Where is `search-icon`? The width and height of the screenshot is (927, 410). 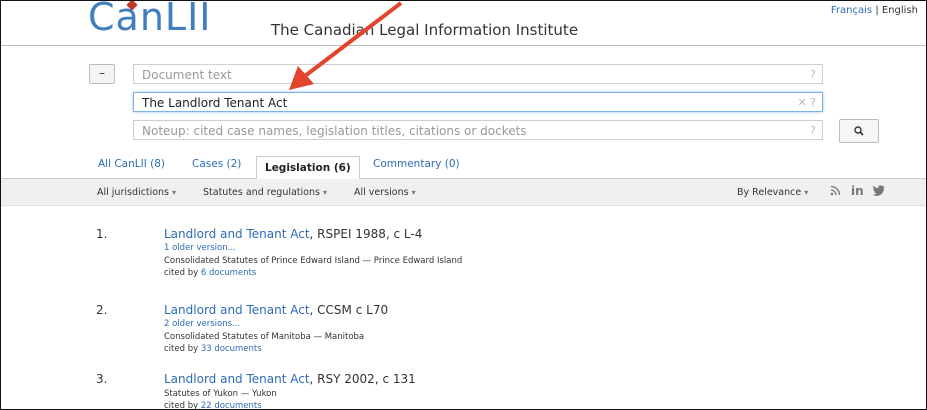 search-icon is located at coordinates (859, 131).